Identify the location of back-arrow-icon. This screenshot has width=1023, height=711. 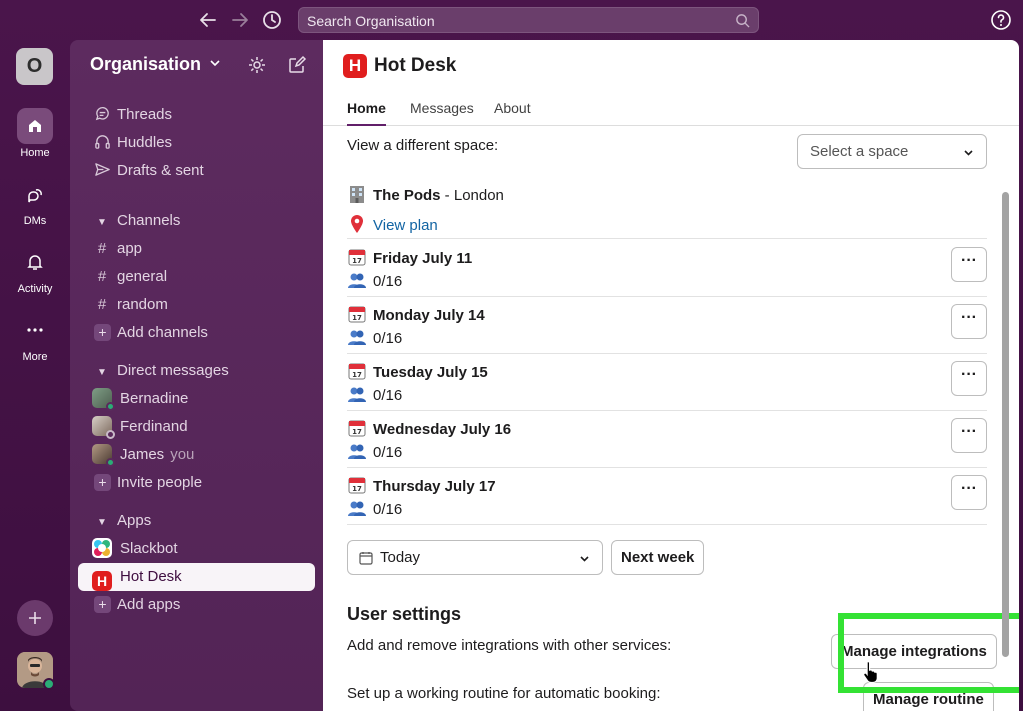
(208, 20).